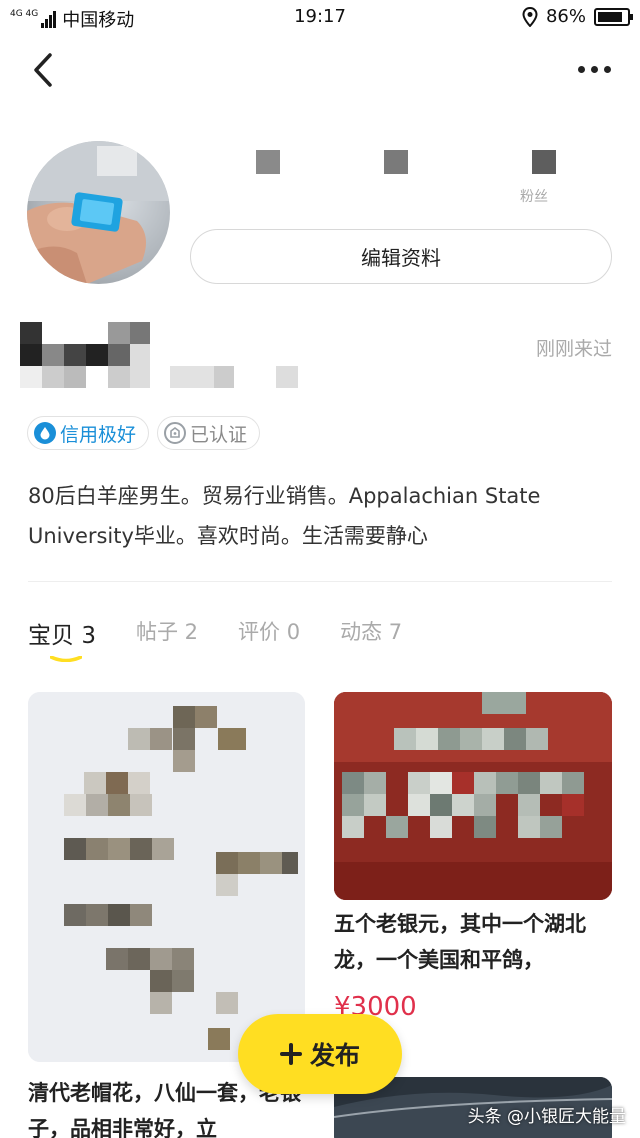 The width and height of the screenshot is (640, 1138). I want to click on publish-button: 发布, so click(320, 1054).